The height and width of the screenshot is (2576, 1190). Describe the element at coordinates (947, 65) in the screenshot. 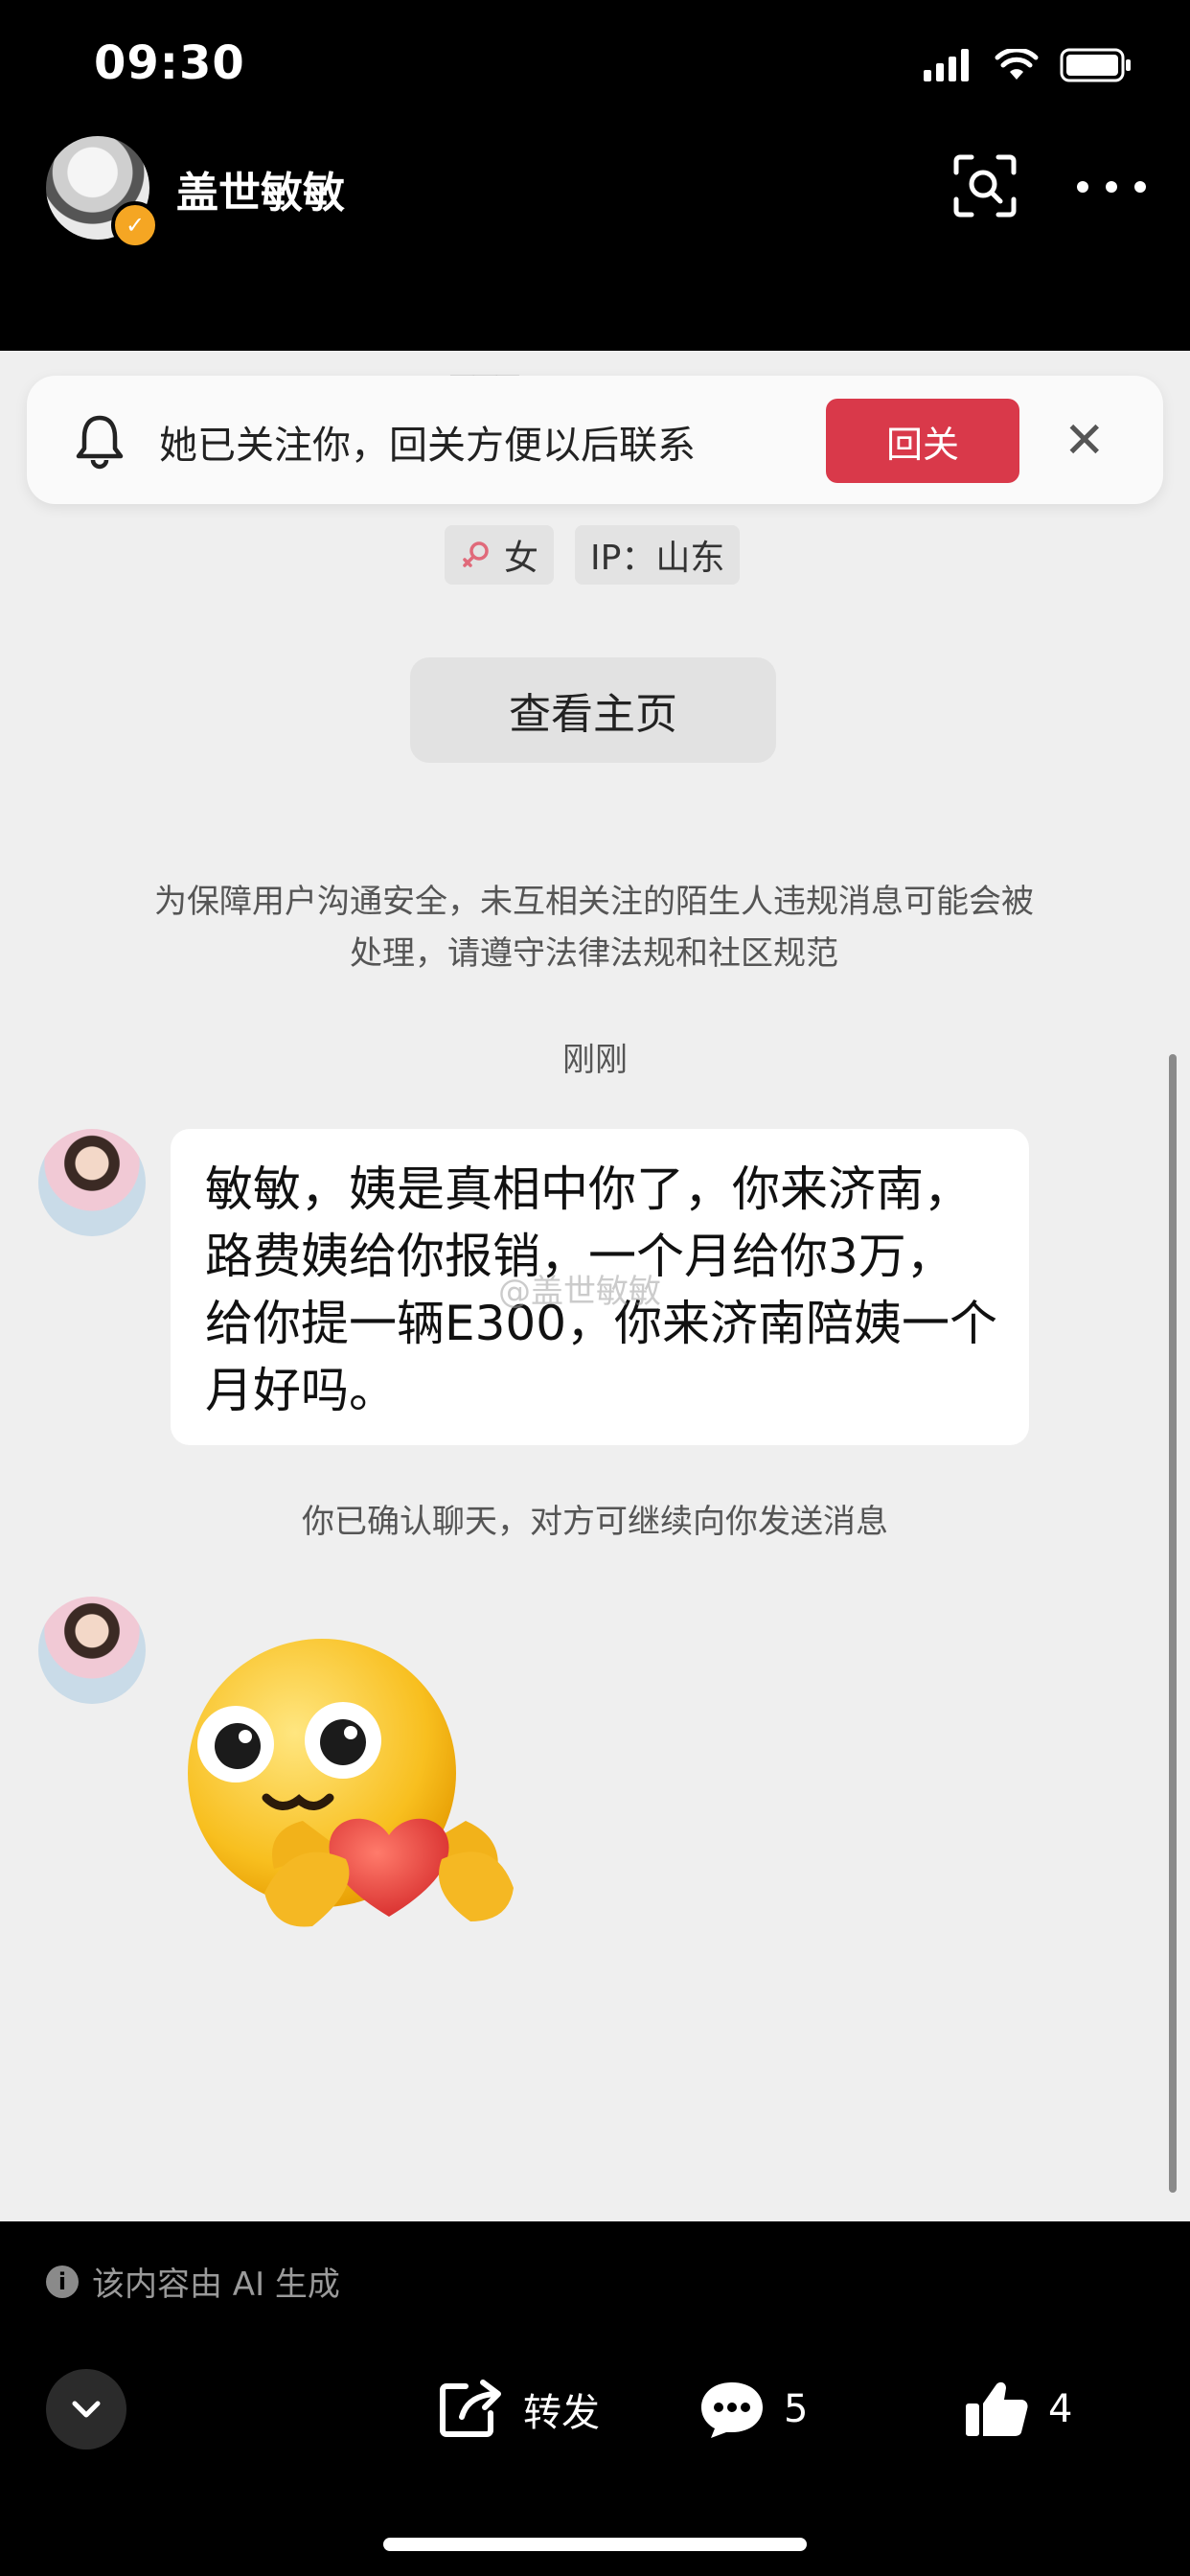

I see `cellular-signal-icon` at that location.